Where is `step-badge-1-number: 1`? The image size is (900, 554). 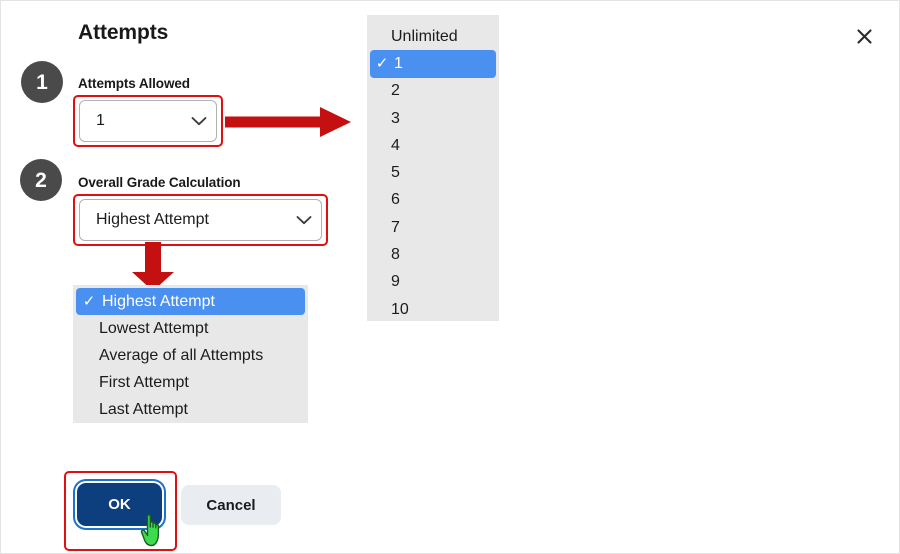
step-badge-1-number: 1 is located at coordinates (42, 82).